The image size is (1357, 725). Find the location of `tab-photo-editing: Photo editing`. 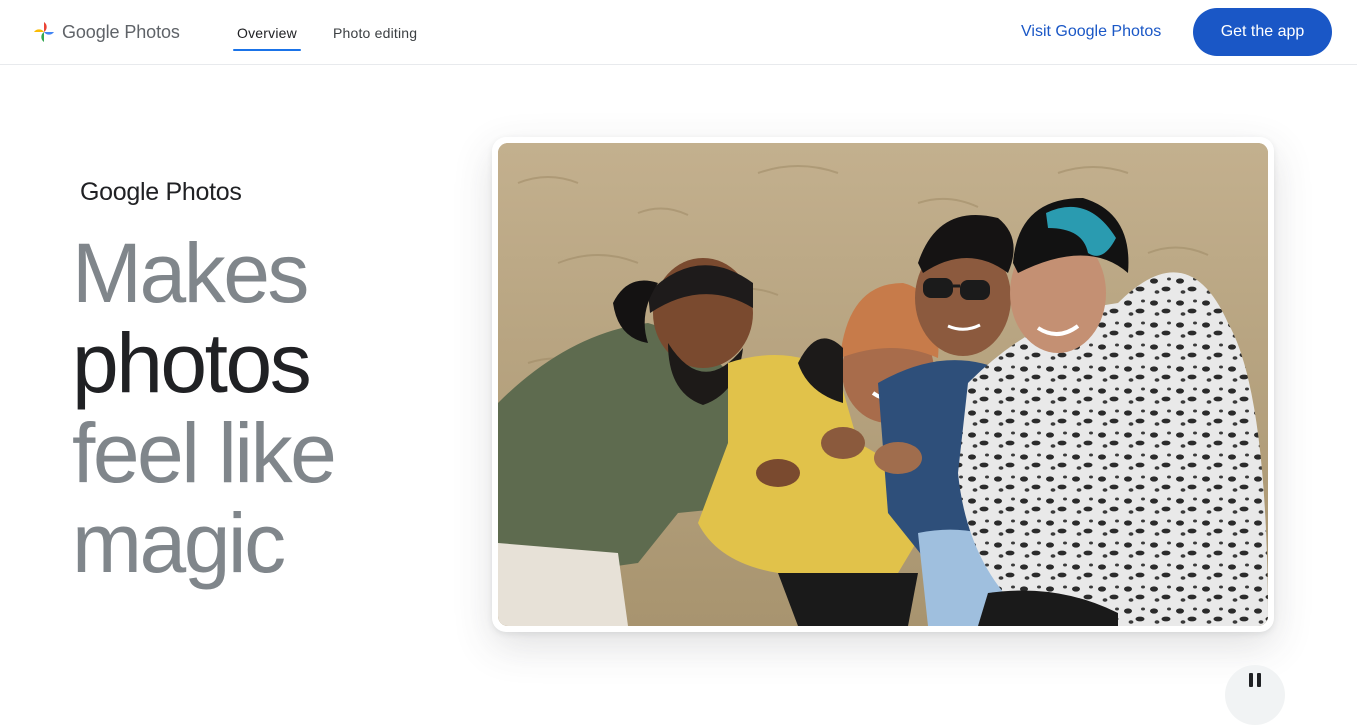

tab-photo-editing: Photo editing is located at coordinates (375, 32).